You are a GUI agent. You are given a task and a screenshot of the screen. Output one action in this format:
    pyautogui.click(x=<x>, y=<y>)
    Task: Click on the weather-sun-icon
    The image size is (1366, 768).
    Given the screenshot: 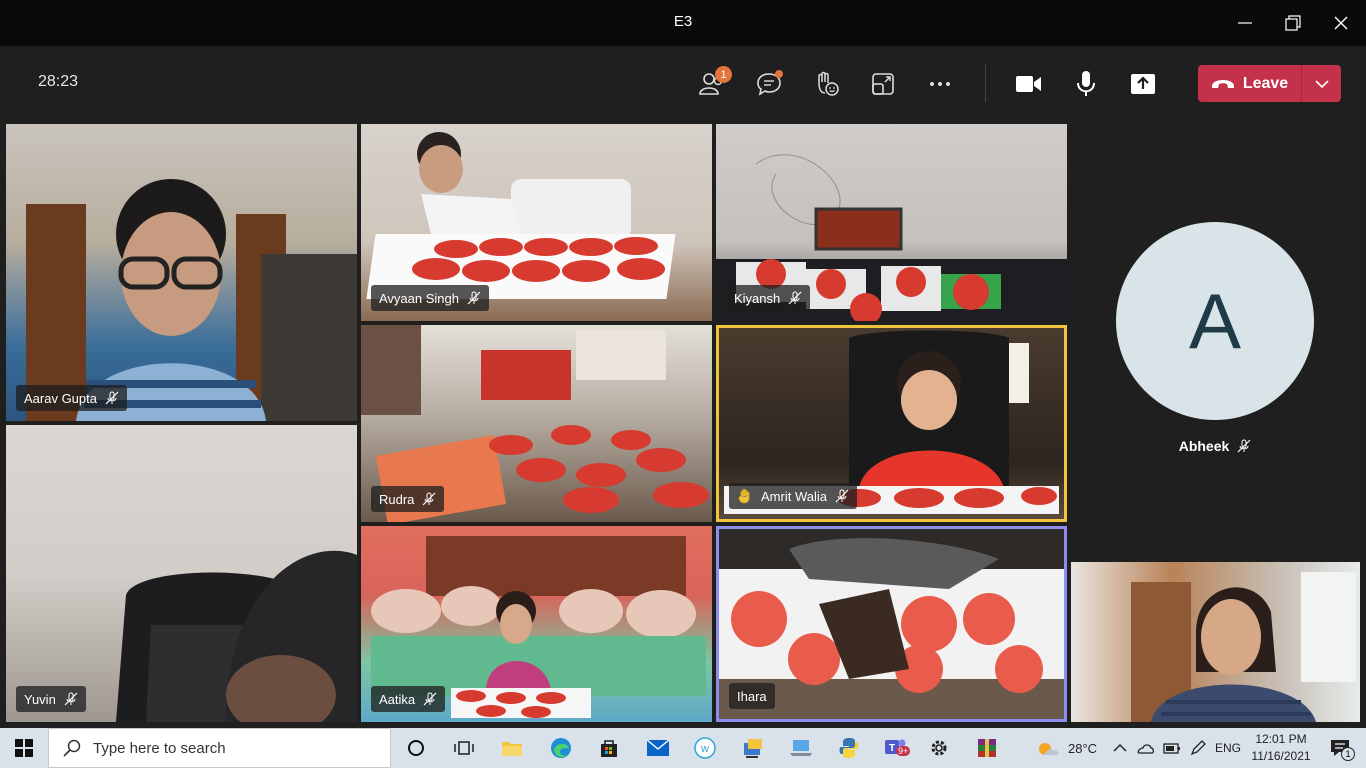 What is the action you would take?
    pyautogui.click(x=1049, y=749)
    